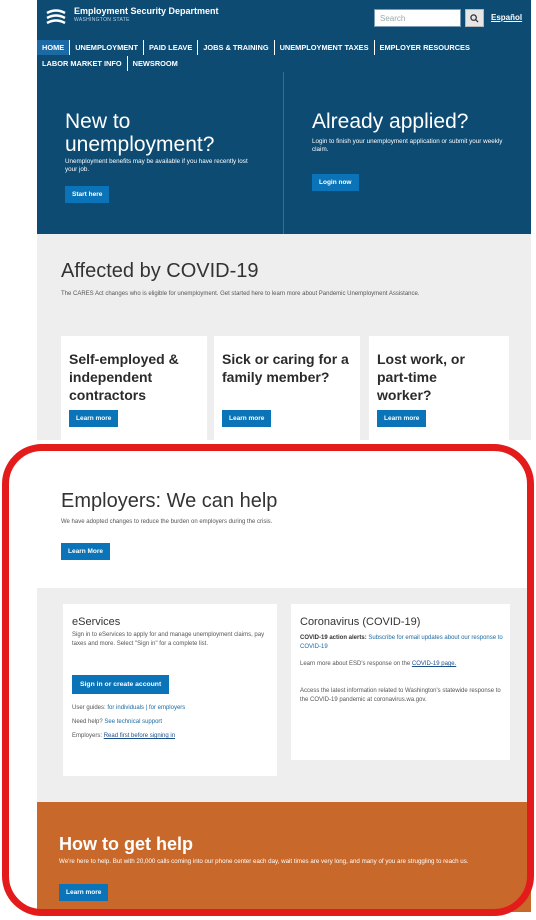  What do you see at coordinates (56, 17) in the screenshot?
I see `esd-logo-icon` at bounding box center [56, 17].